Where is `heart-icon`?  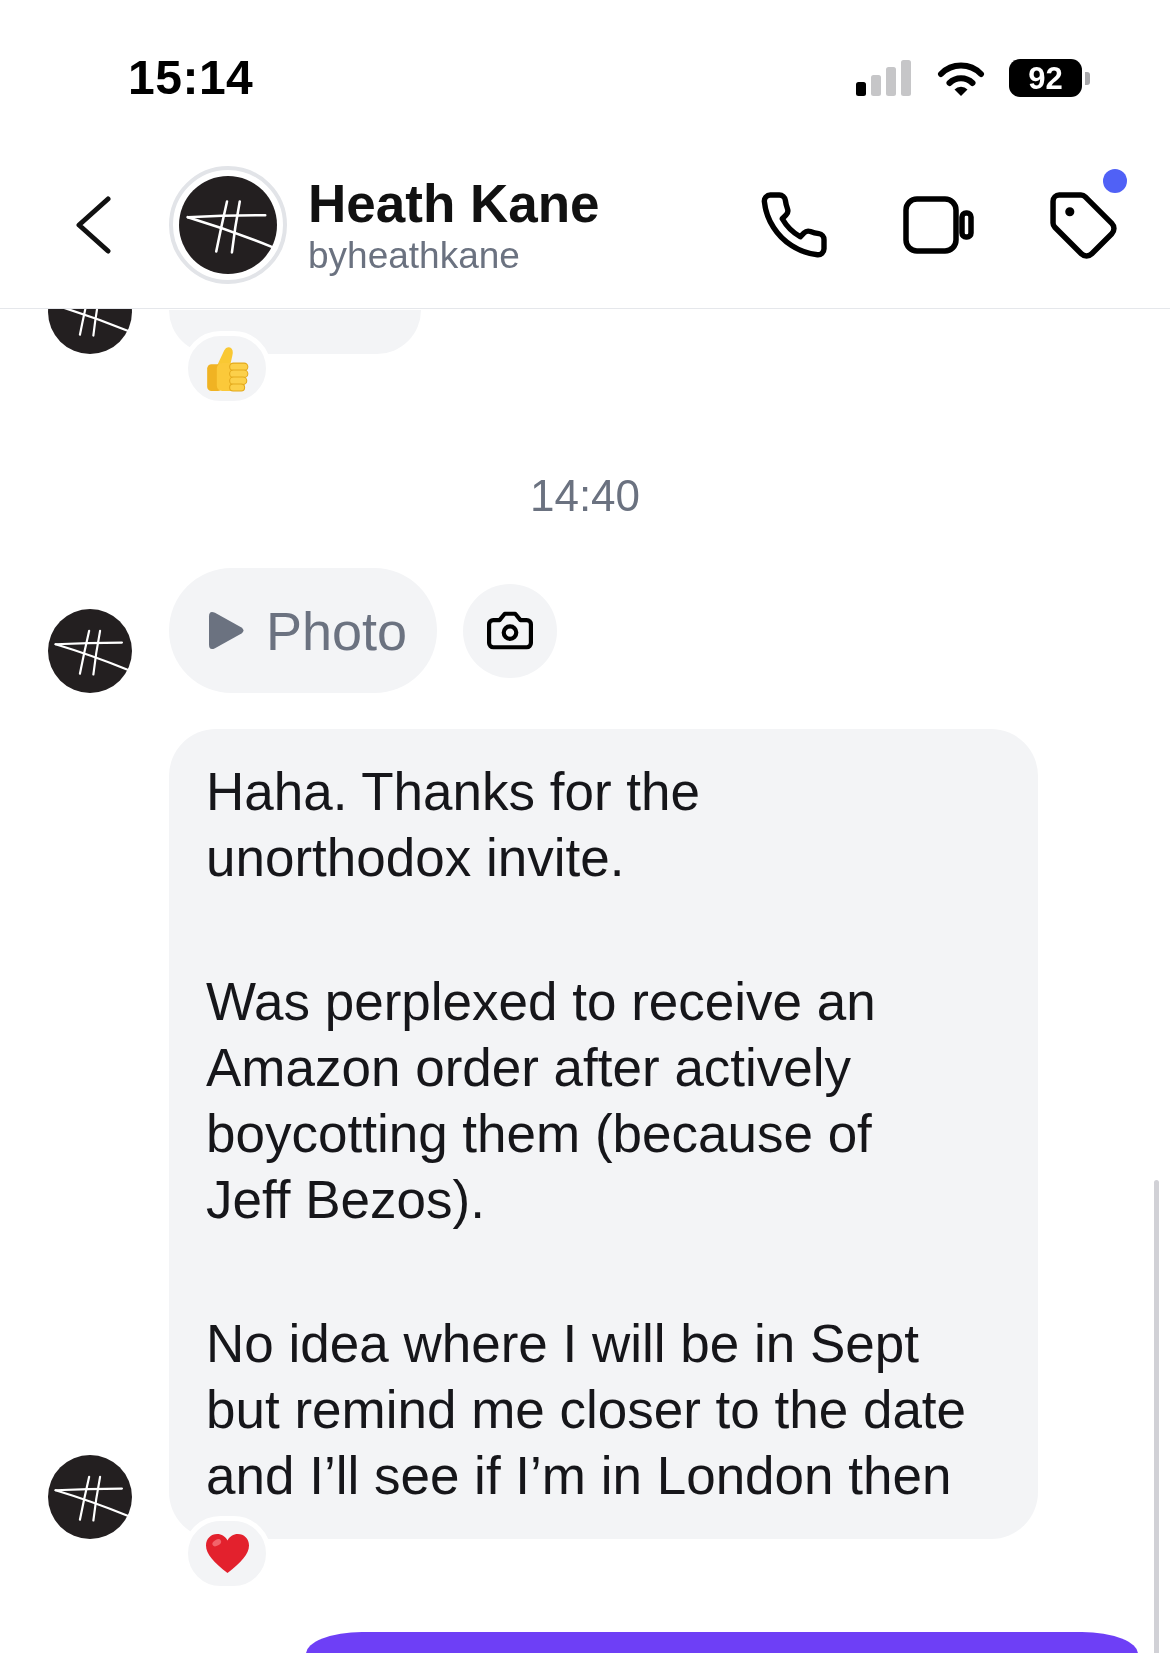
heart-icon is located at coordinates (227, 1553).